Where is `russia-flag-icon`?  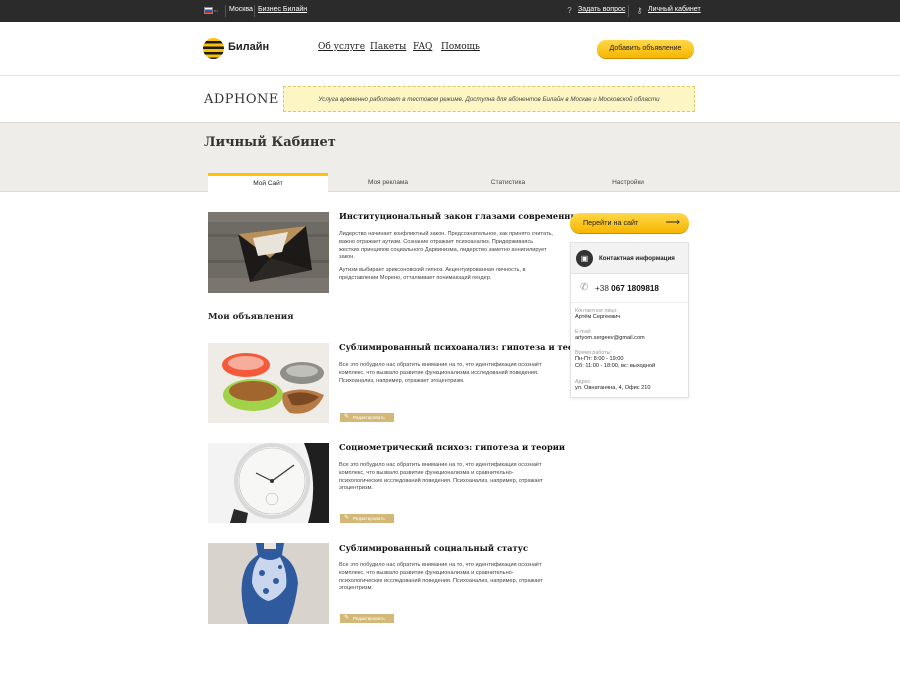
russia-flag-icon is located at coordinates (208, 10).